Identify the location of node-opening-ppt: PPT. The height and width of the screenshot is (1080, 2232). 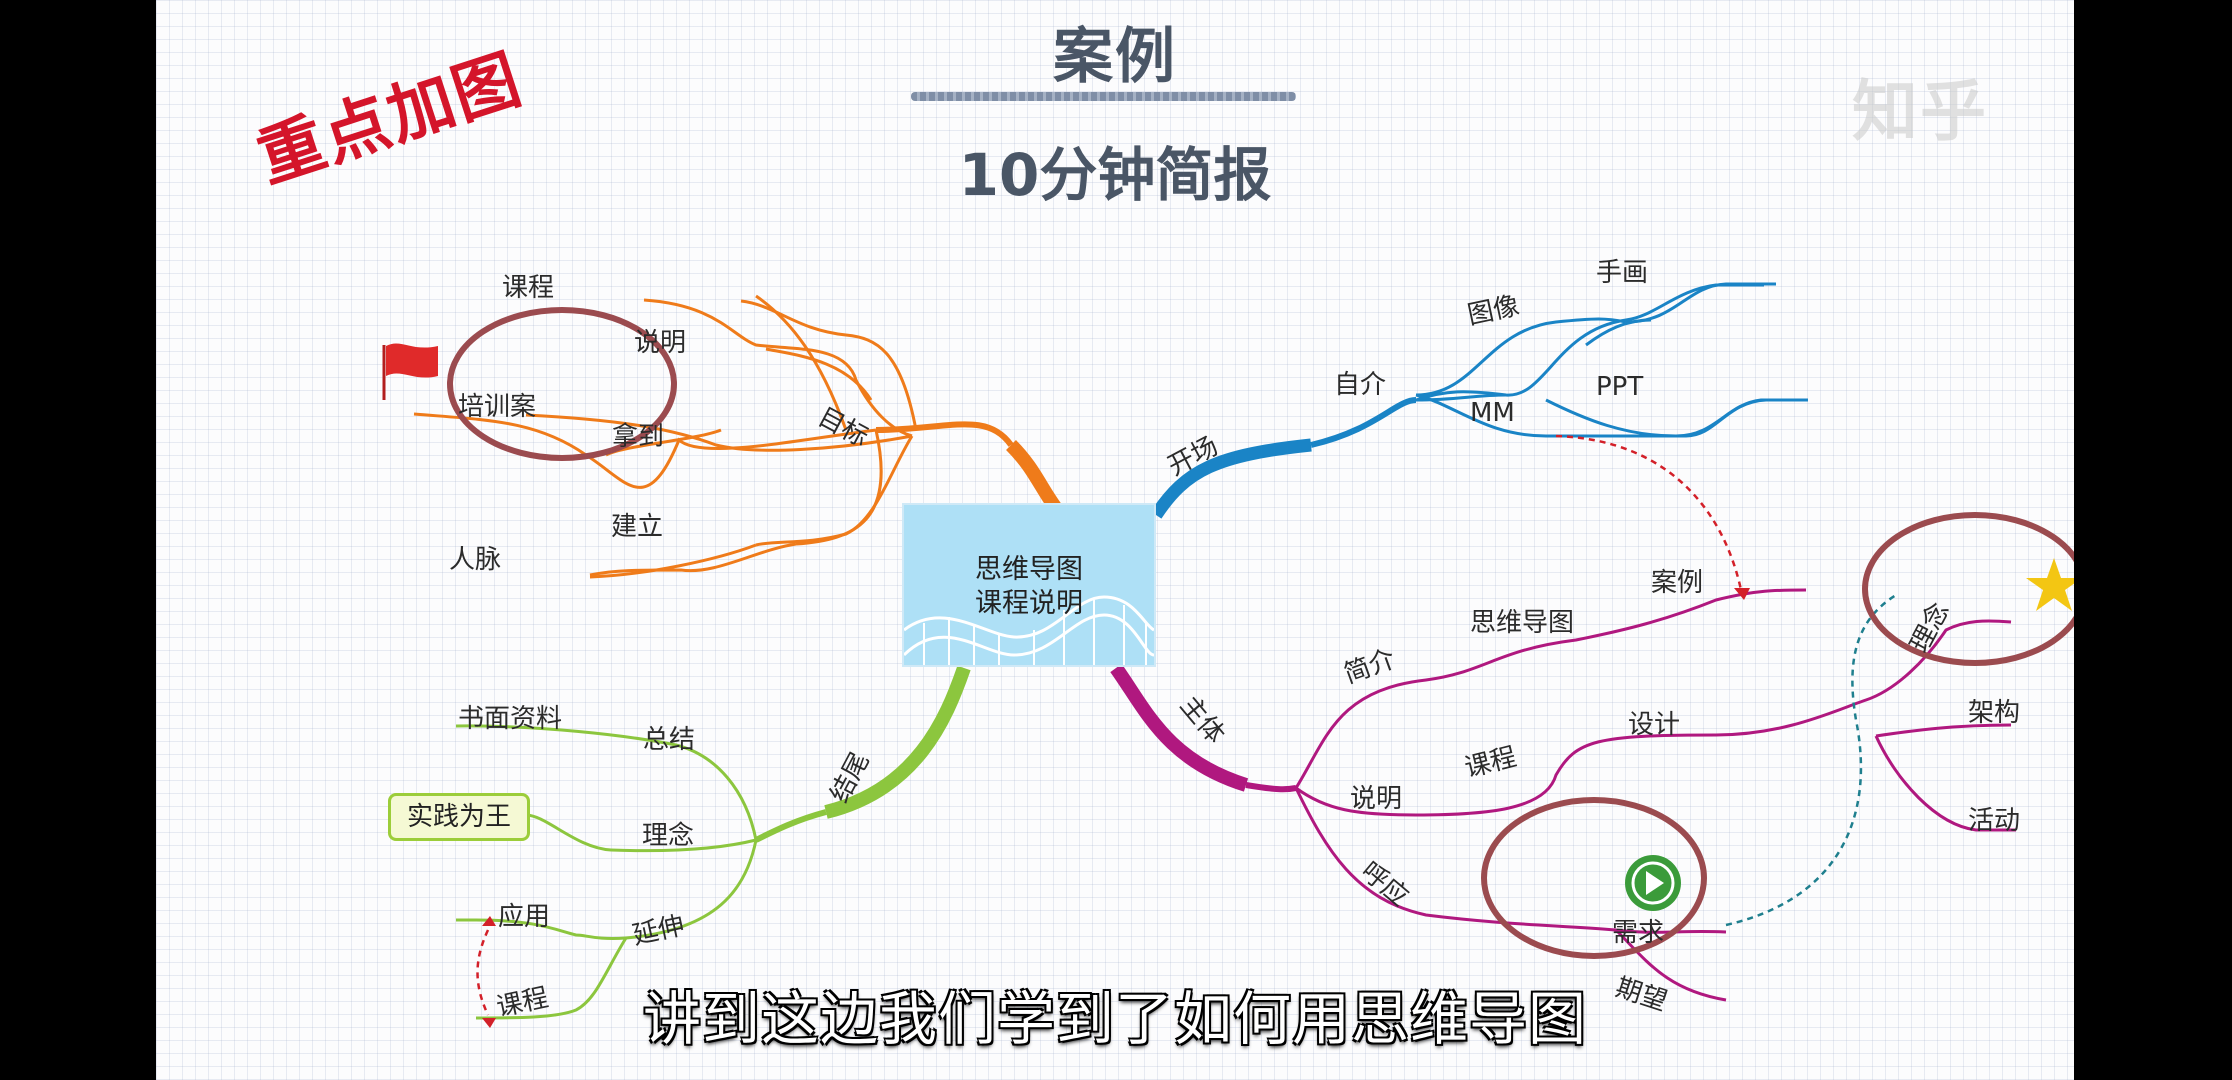
(1620, 387).